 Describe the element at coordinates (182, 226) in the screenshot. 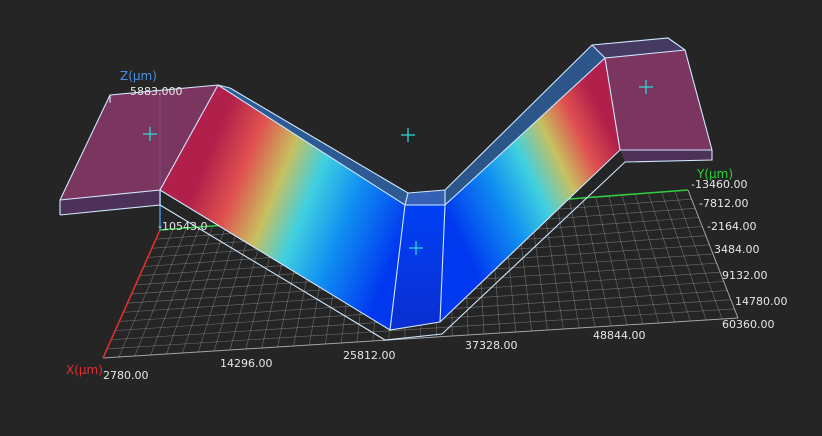

I see `z-min-label: -10543.0` at that location.